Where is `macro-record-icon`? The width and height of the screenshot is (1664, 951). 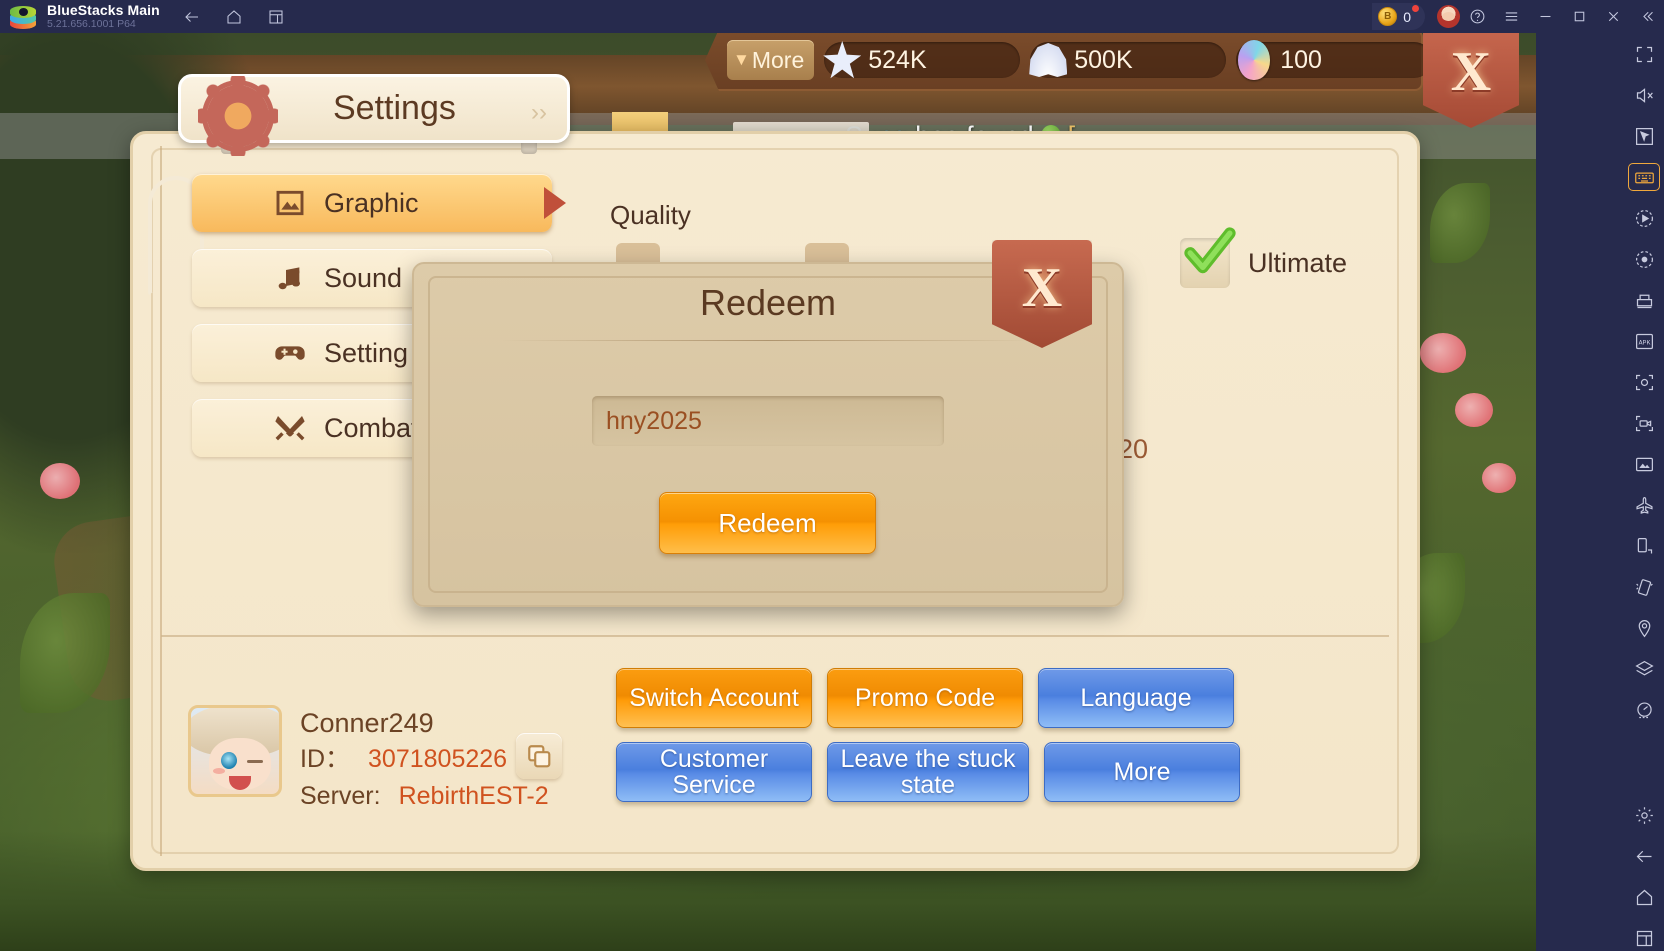
macro-record-icon is located at coordinates (1644, 259).